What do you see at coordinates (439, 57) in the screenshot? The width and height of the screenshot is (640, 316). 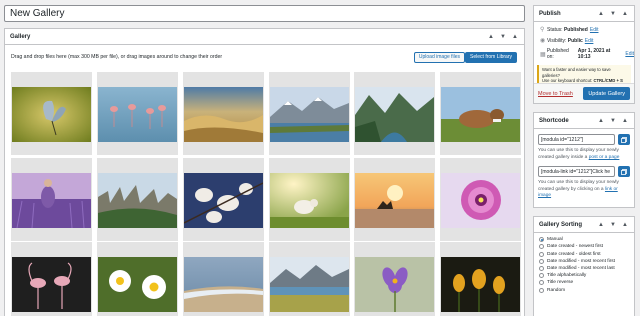 I see `upload-image-files-button: Upload image files` at bounding box center [439, 57].